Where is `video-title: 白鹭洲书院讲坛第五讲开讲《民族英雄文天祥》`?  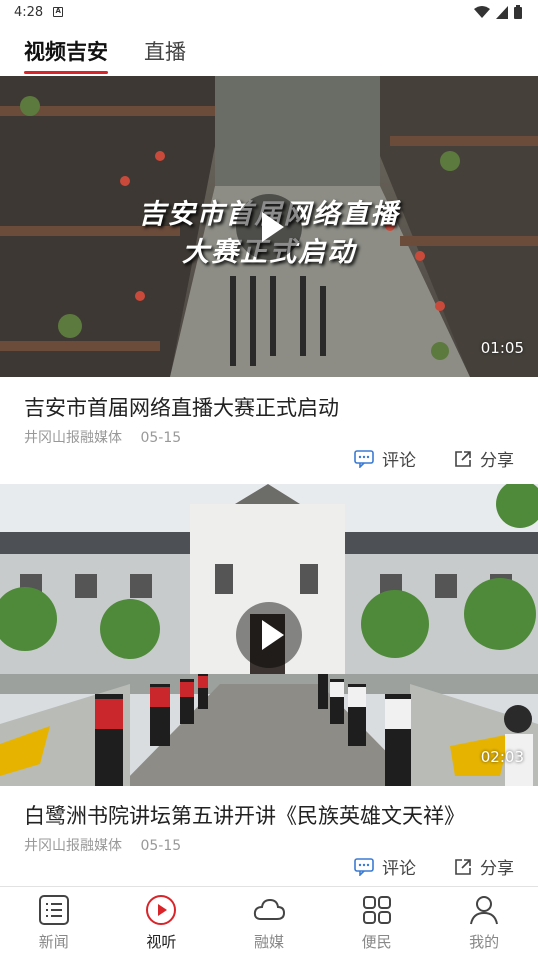 video-title: 白鹭洲书院讲坛第五讲开讲《民族英雄文天祥》 is located at coordinates (269, 815).